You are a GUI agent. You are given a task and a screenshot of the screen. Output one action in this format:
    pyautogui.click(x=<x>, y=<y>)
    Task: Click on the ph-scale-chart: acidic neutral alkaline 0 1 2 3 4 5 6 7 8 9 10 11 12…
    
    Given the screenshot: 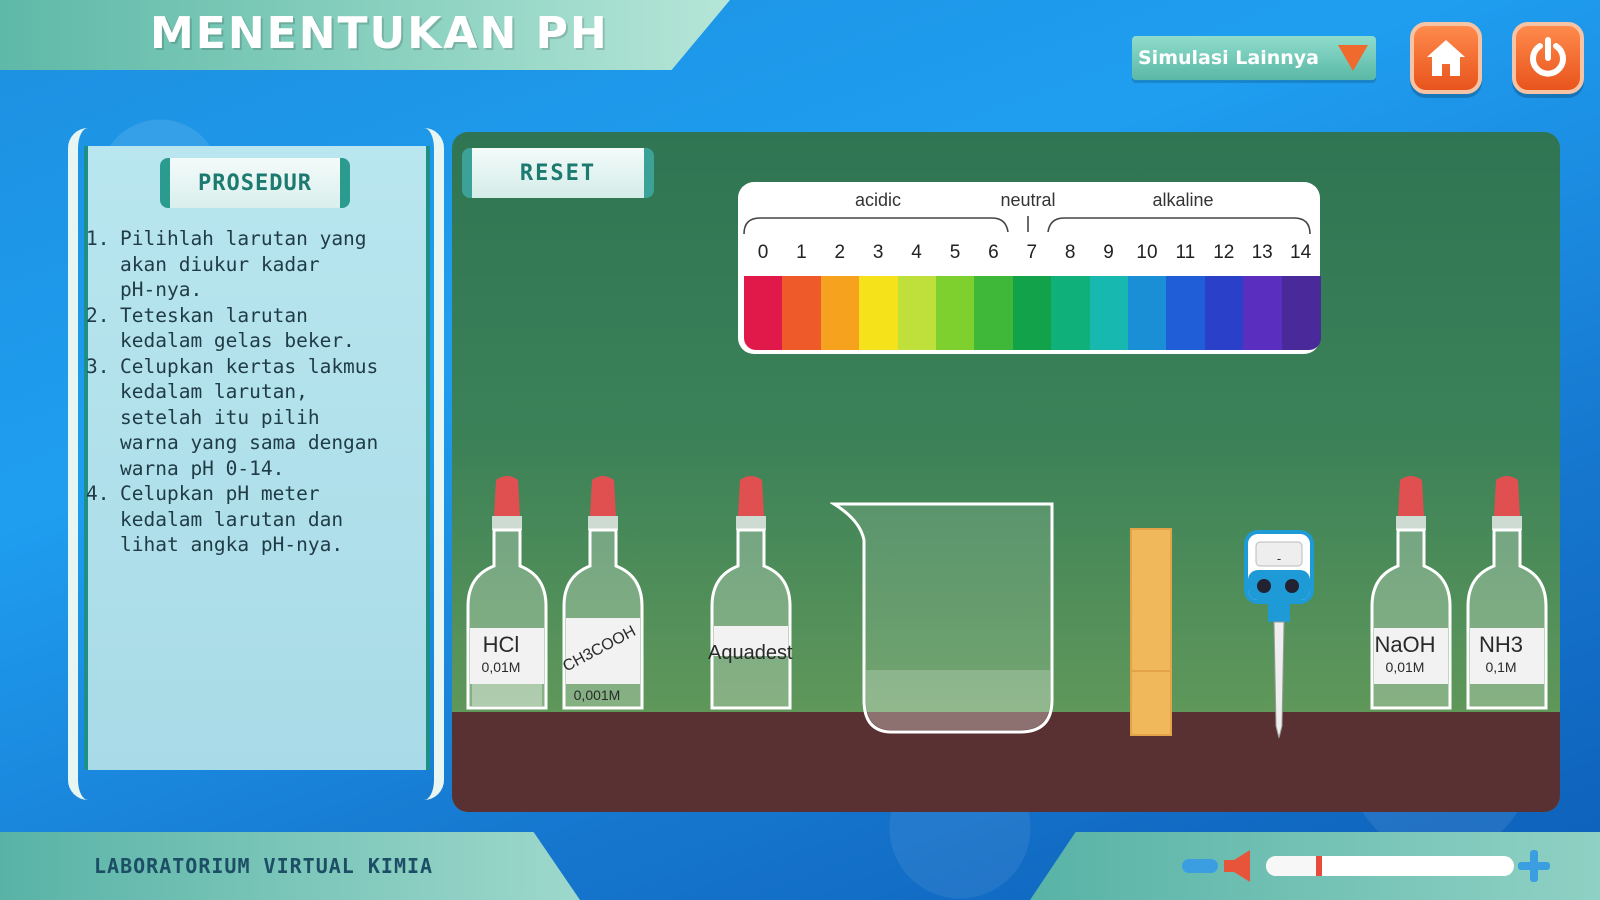 What is the action you would take?
    pyautogui.click(x=1029, y=268)
    